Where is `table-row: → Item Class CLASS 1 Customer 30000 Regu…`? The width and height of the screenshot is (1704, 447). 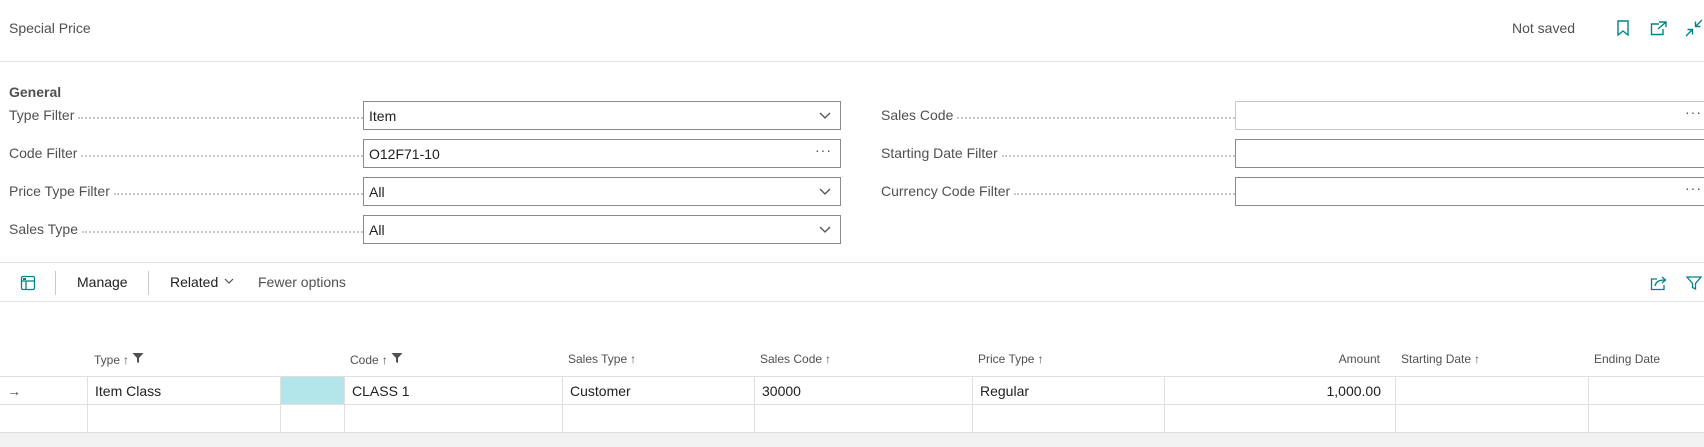 table-row: → Item Class CLASS 1 Customer 30000 Regu… is located at coordinates (852, 390).